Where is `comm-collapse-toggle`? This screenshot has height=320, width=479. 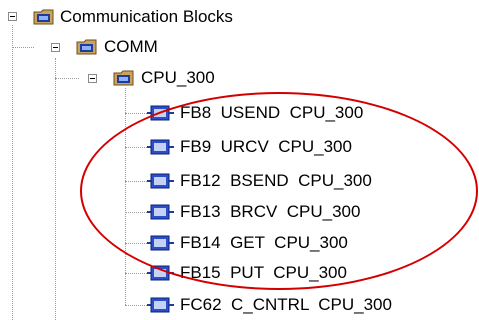 comm-collapse-toggle is located at coordinates (55, 47).